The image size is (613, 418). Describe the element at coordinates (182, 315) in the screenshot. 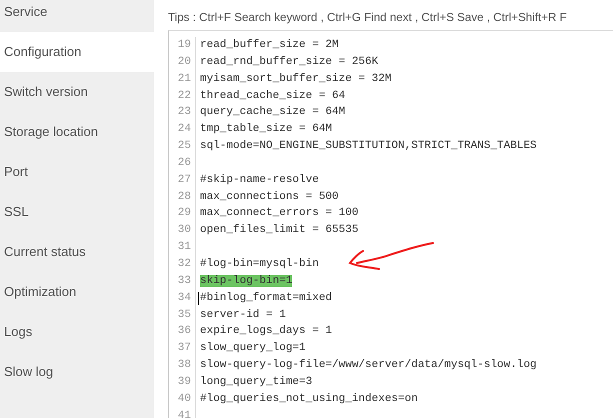

I see `line-number: 35` at that location.